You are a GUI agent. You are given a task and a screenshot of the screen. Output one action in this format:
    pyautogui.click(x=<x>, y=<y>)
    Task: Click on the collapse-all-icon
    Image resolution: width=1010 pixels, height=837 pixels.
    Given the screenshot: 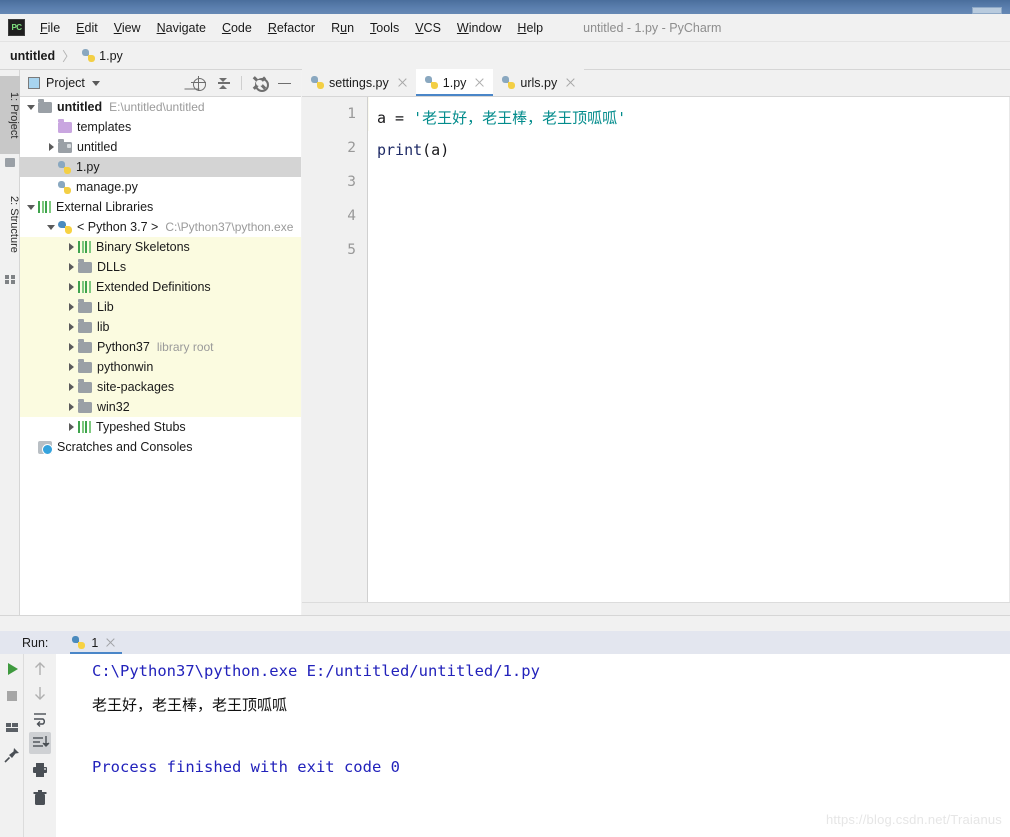 What is the action you would take?
    pyautogui.click(x=223, y=83)
    